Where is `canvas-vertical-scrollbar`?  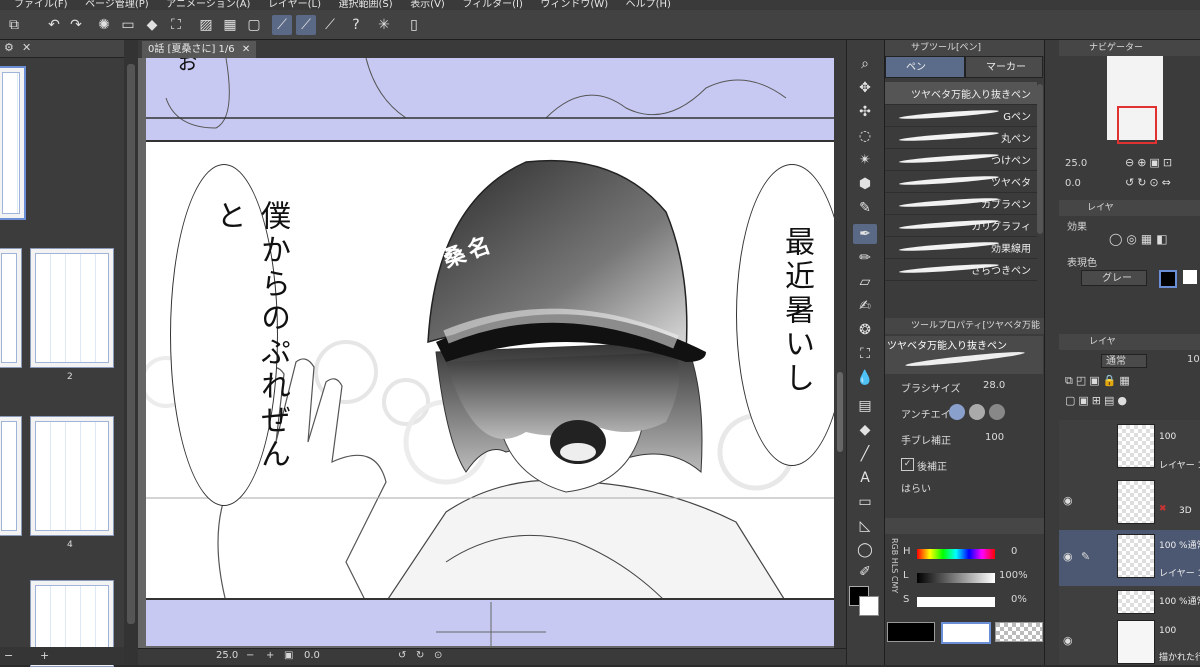
canvas-vertical-scrollbar is located at coordinates (840, 353).